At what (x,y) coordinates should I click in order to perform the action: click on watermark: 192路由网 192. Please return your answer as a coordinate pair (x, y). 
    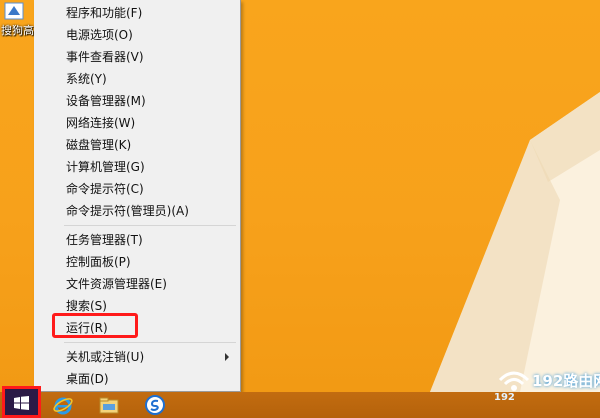
    Looking at the image, I should click on (546, 390).